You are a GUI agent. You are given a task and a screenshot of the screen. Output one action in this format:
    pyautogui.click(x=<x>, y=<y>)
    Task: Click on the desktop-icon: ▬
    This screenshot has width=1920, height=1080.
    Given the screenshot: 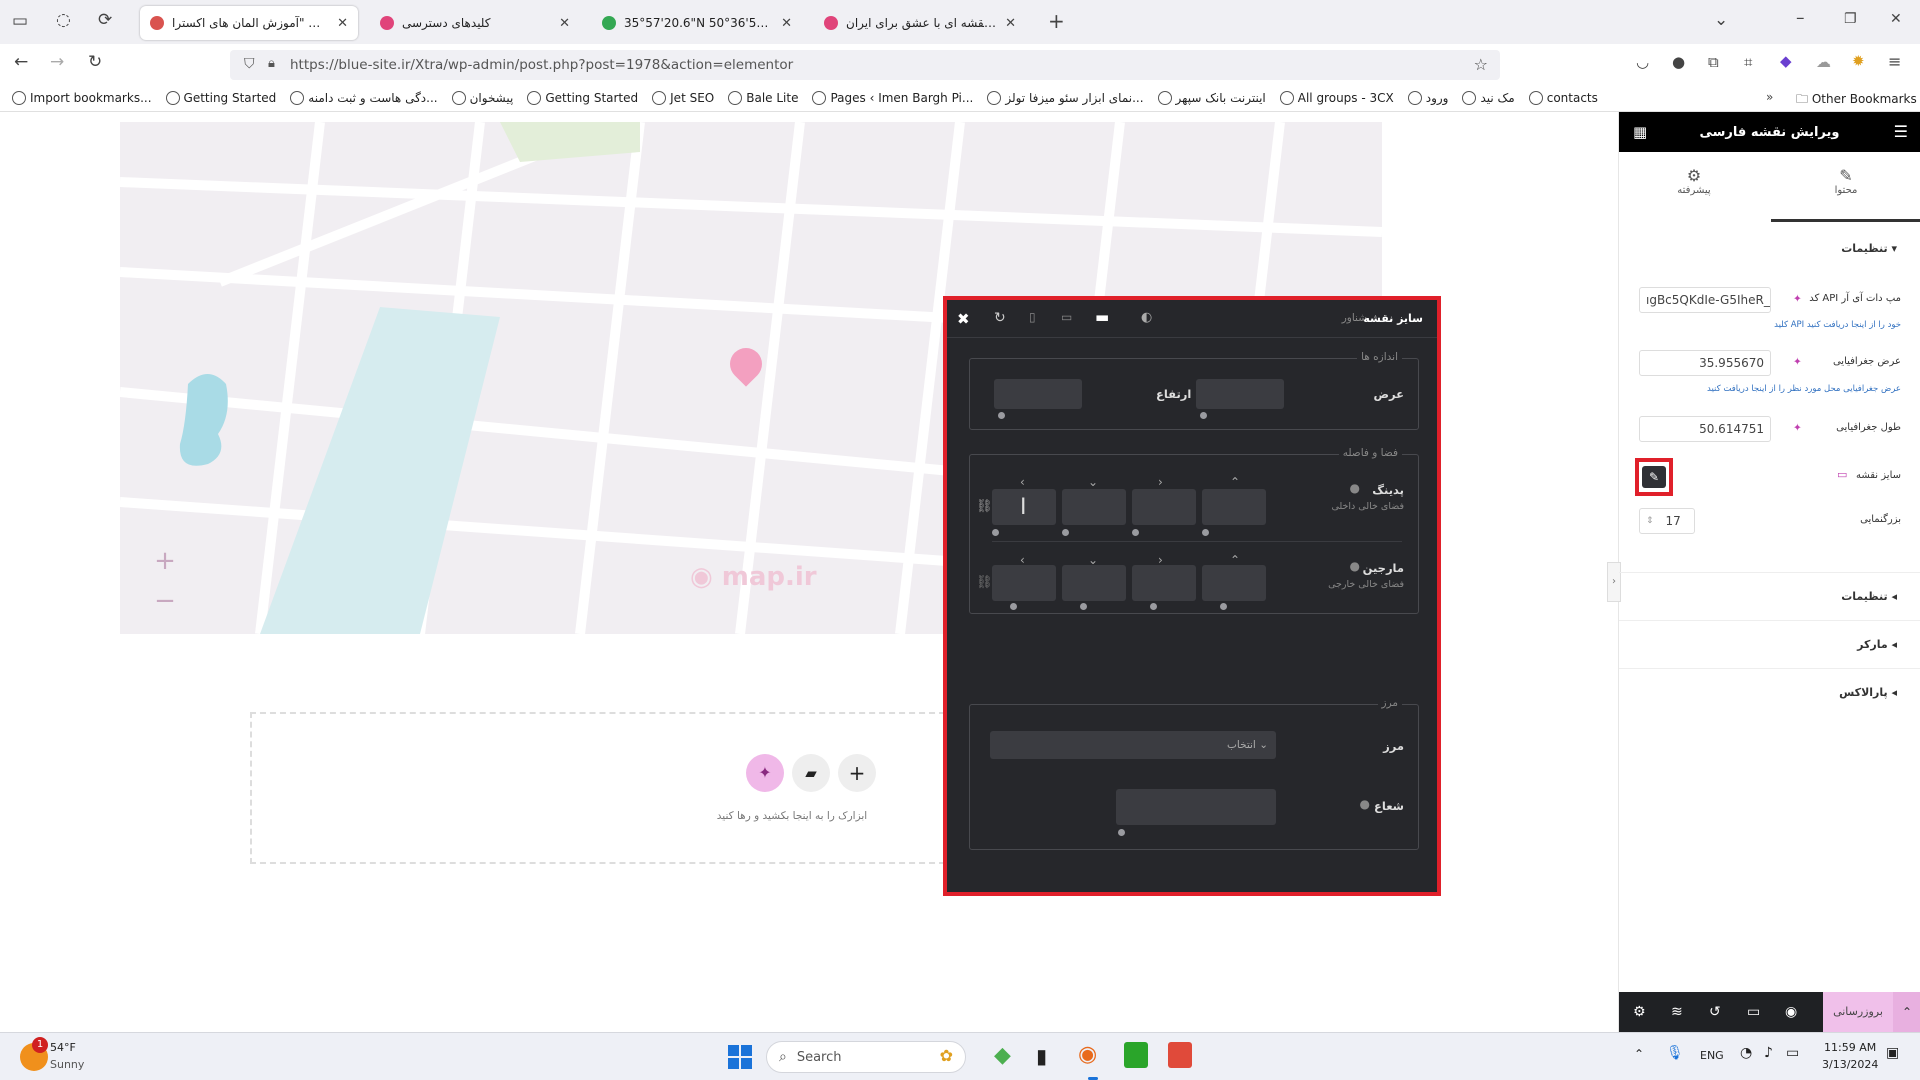 What is the action you would take?
    pyautogui.click(x=1102, y=317)
    